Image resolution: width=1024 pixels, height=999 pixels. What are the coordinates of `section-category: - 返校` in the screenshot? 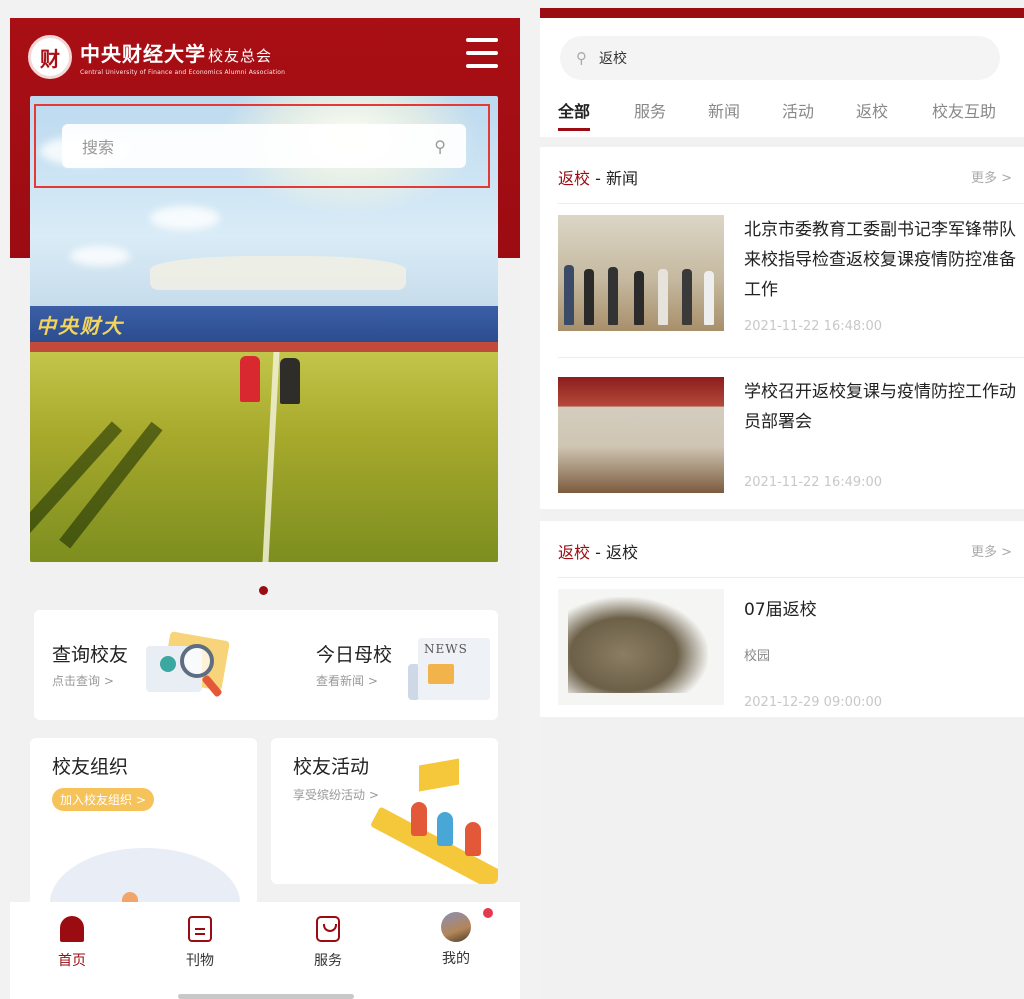 It's located at (614, 552).